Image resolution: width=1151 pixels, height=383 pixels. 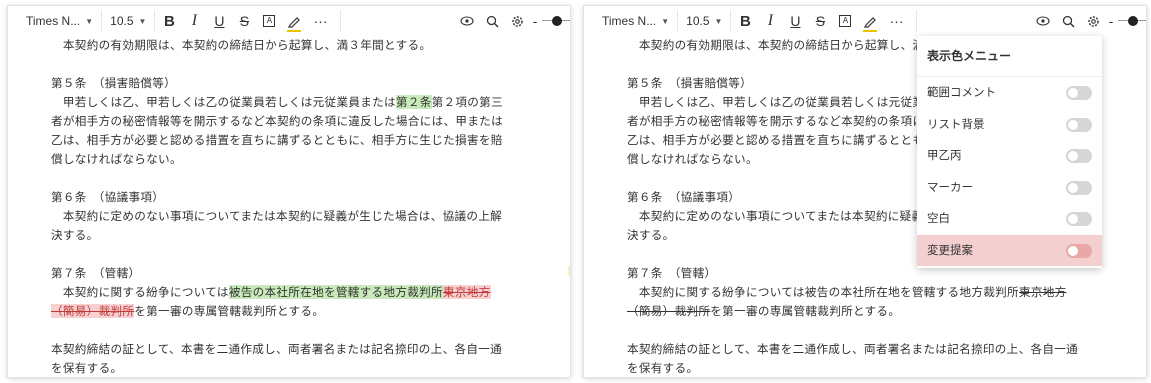 What do you see at coordinates (1009, 156) in the screenshot?
I see `menu-item-parties: 甲乙丙` at bounding box center [1009, 156].